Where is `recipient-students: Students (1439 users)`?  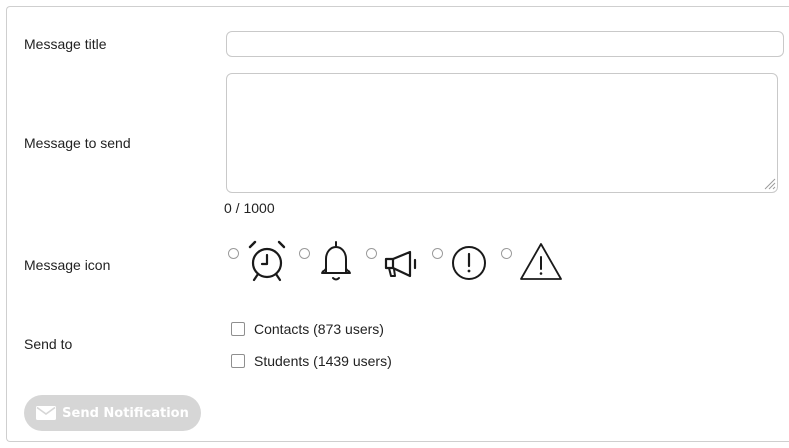 recipient-students: Students (1439 users) is located at coordinates (311, 361).